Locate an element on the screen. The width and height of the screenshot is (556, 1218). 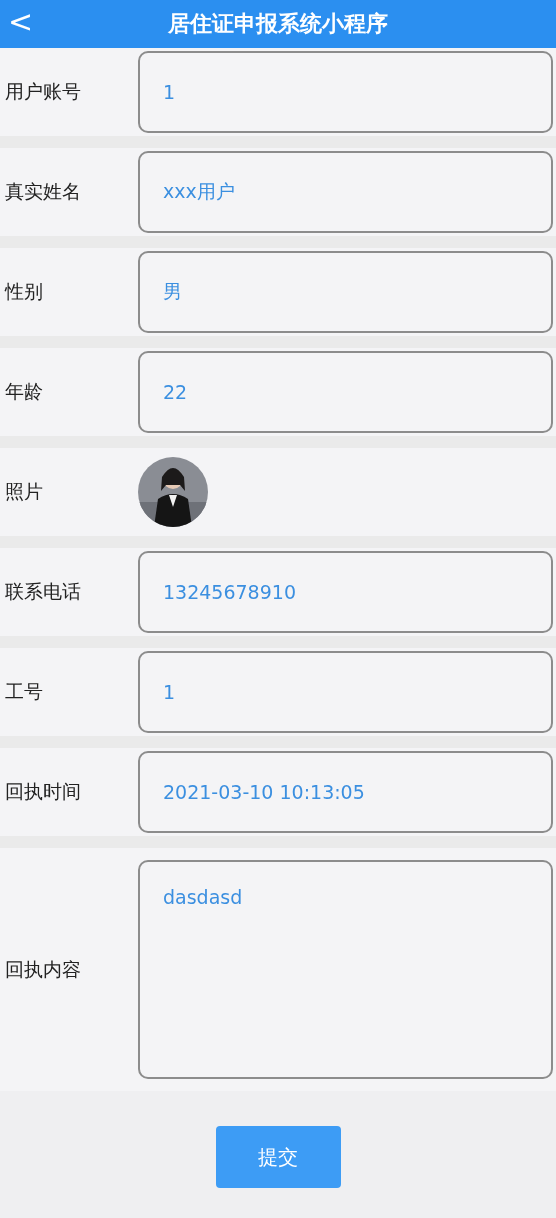
field-label: 用户账号 is located at coordinates (43, 91).